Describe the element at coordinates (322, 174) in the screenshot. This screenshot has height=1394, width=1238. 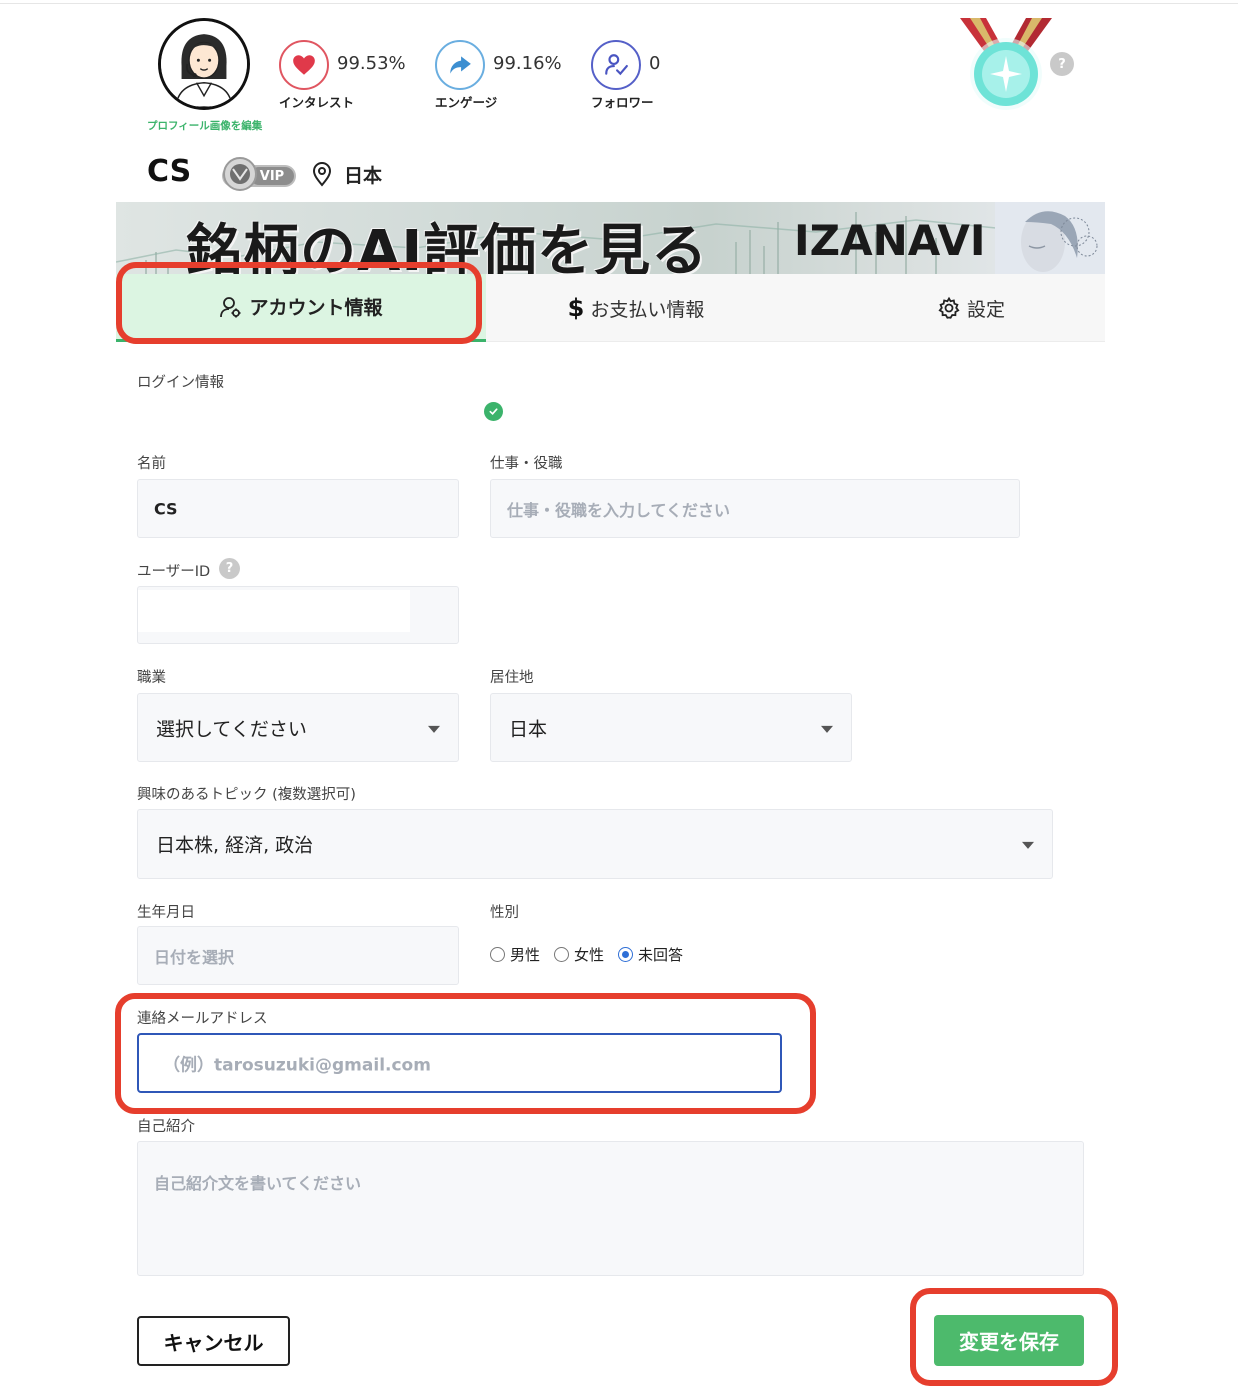
I see `location-pin-icon` at that location.